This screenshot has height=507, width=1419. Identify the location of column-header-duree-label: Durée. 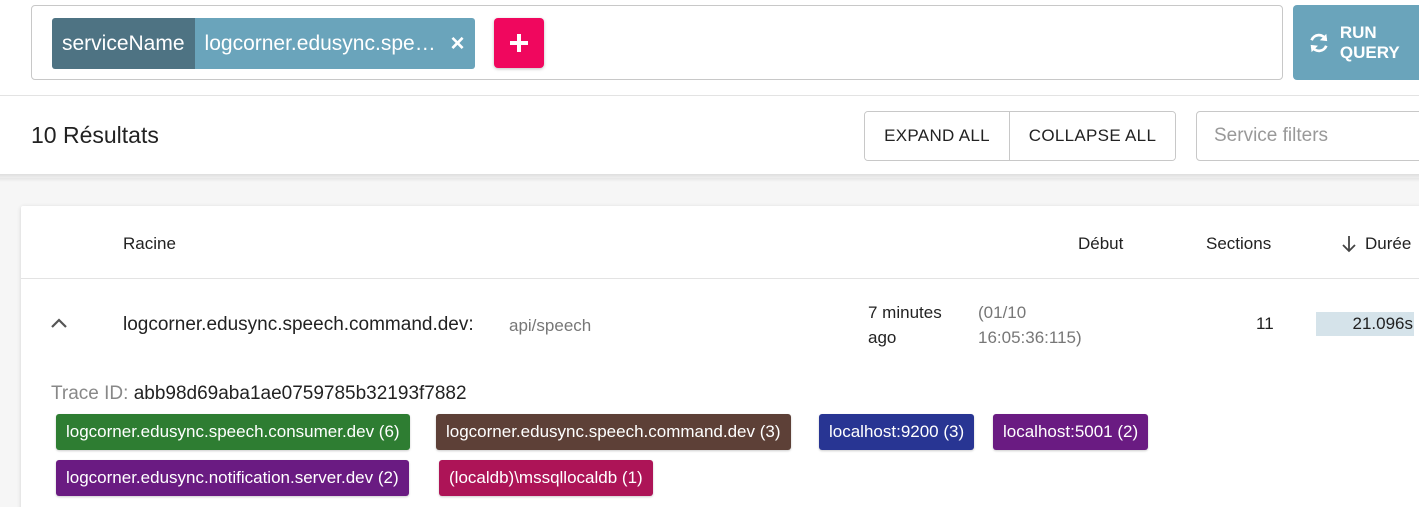
(1388, 243).